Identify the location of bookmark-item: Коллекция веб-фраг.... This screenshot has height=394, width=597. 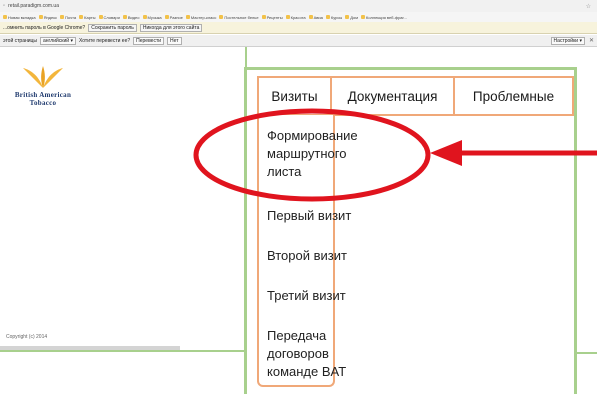
(384, 17).